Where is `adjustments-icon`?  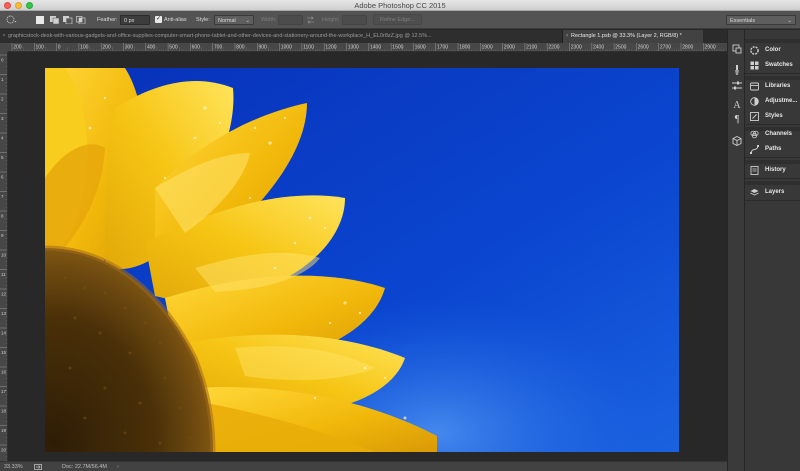 adjustments-icon is located at coordinates (754, 101).